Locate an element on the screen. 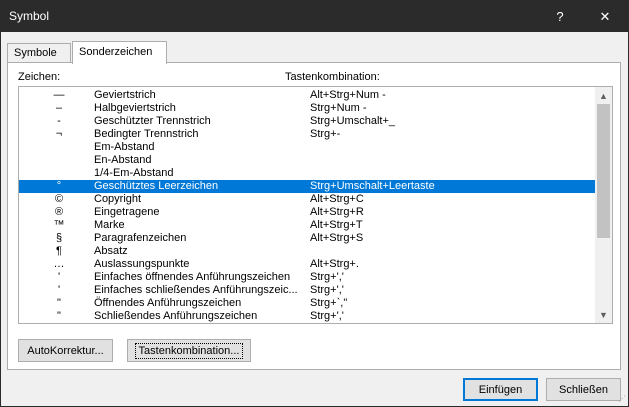  list-item: ¬ Bedingter Trennstrich Strg+- is located at coordinates (308, 134).